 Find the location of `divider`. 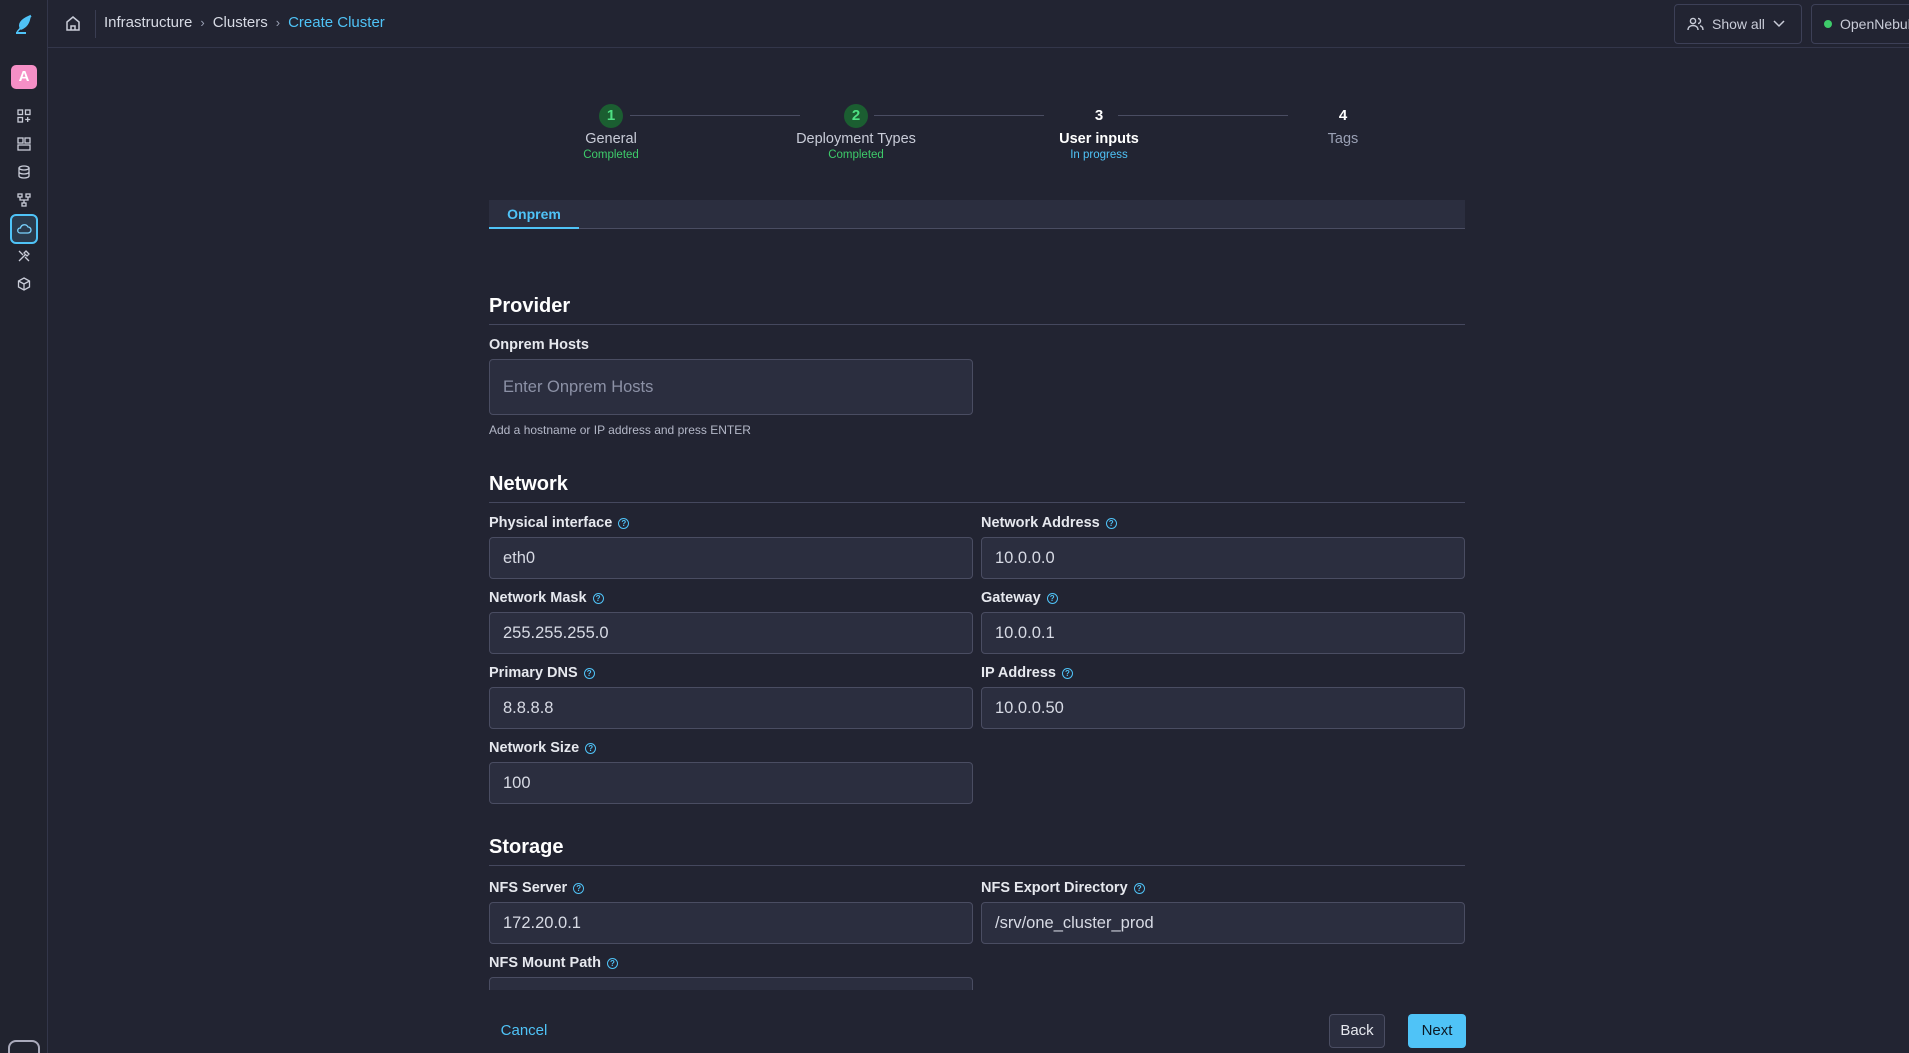

divider is located at coordinates (95, 24).